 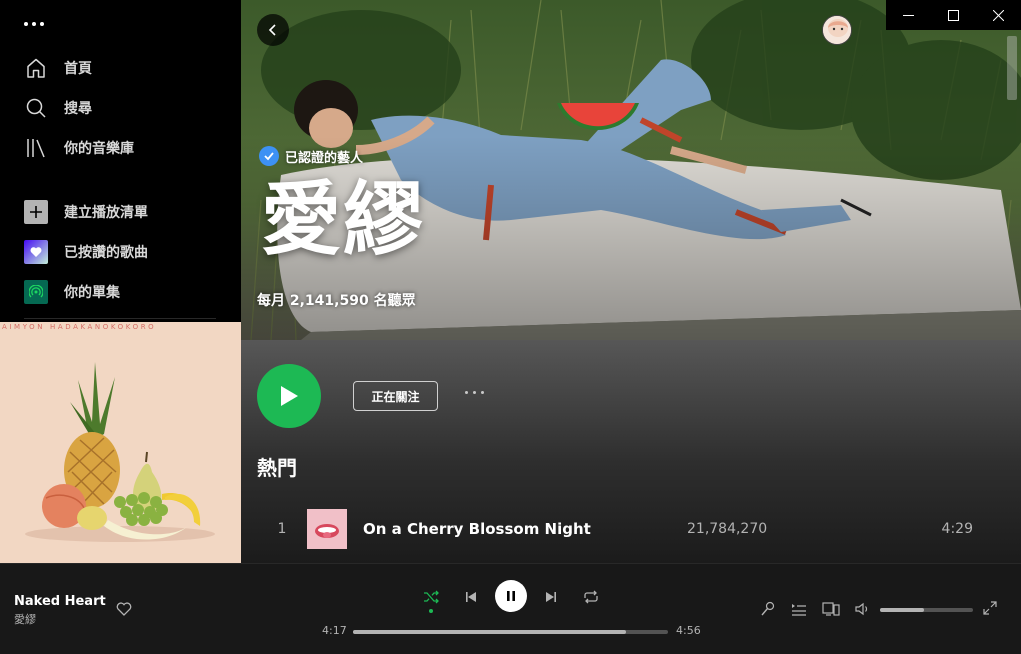 I want to click on elapsed-time: 4:17, so click(x=334, y=630).